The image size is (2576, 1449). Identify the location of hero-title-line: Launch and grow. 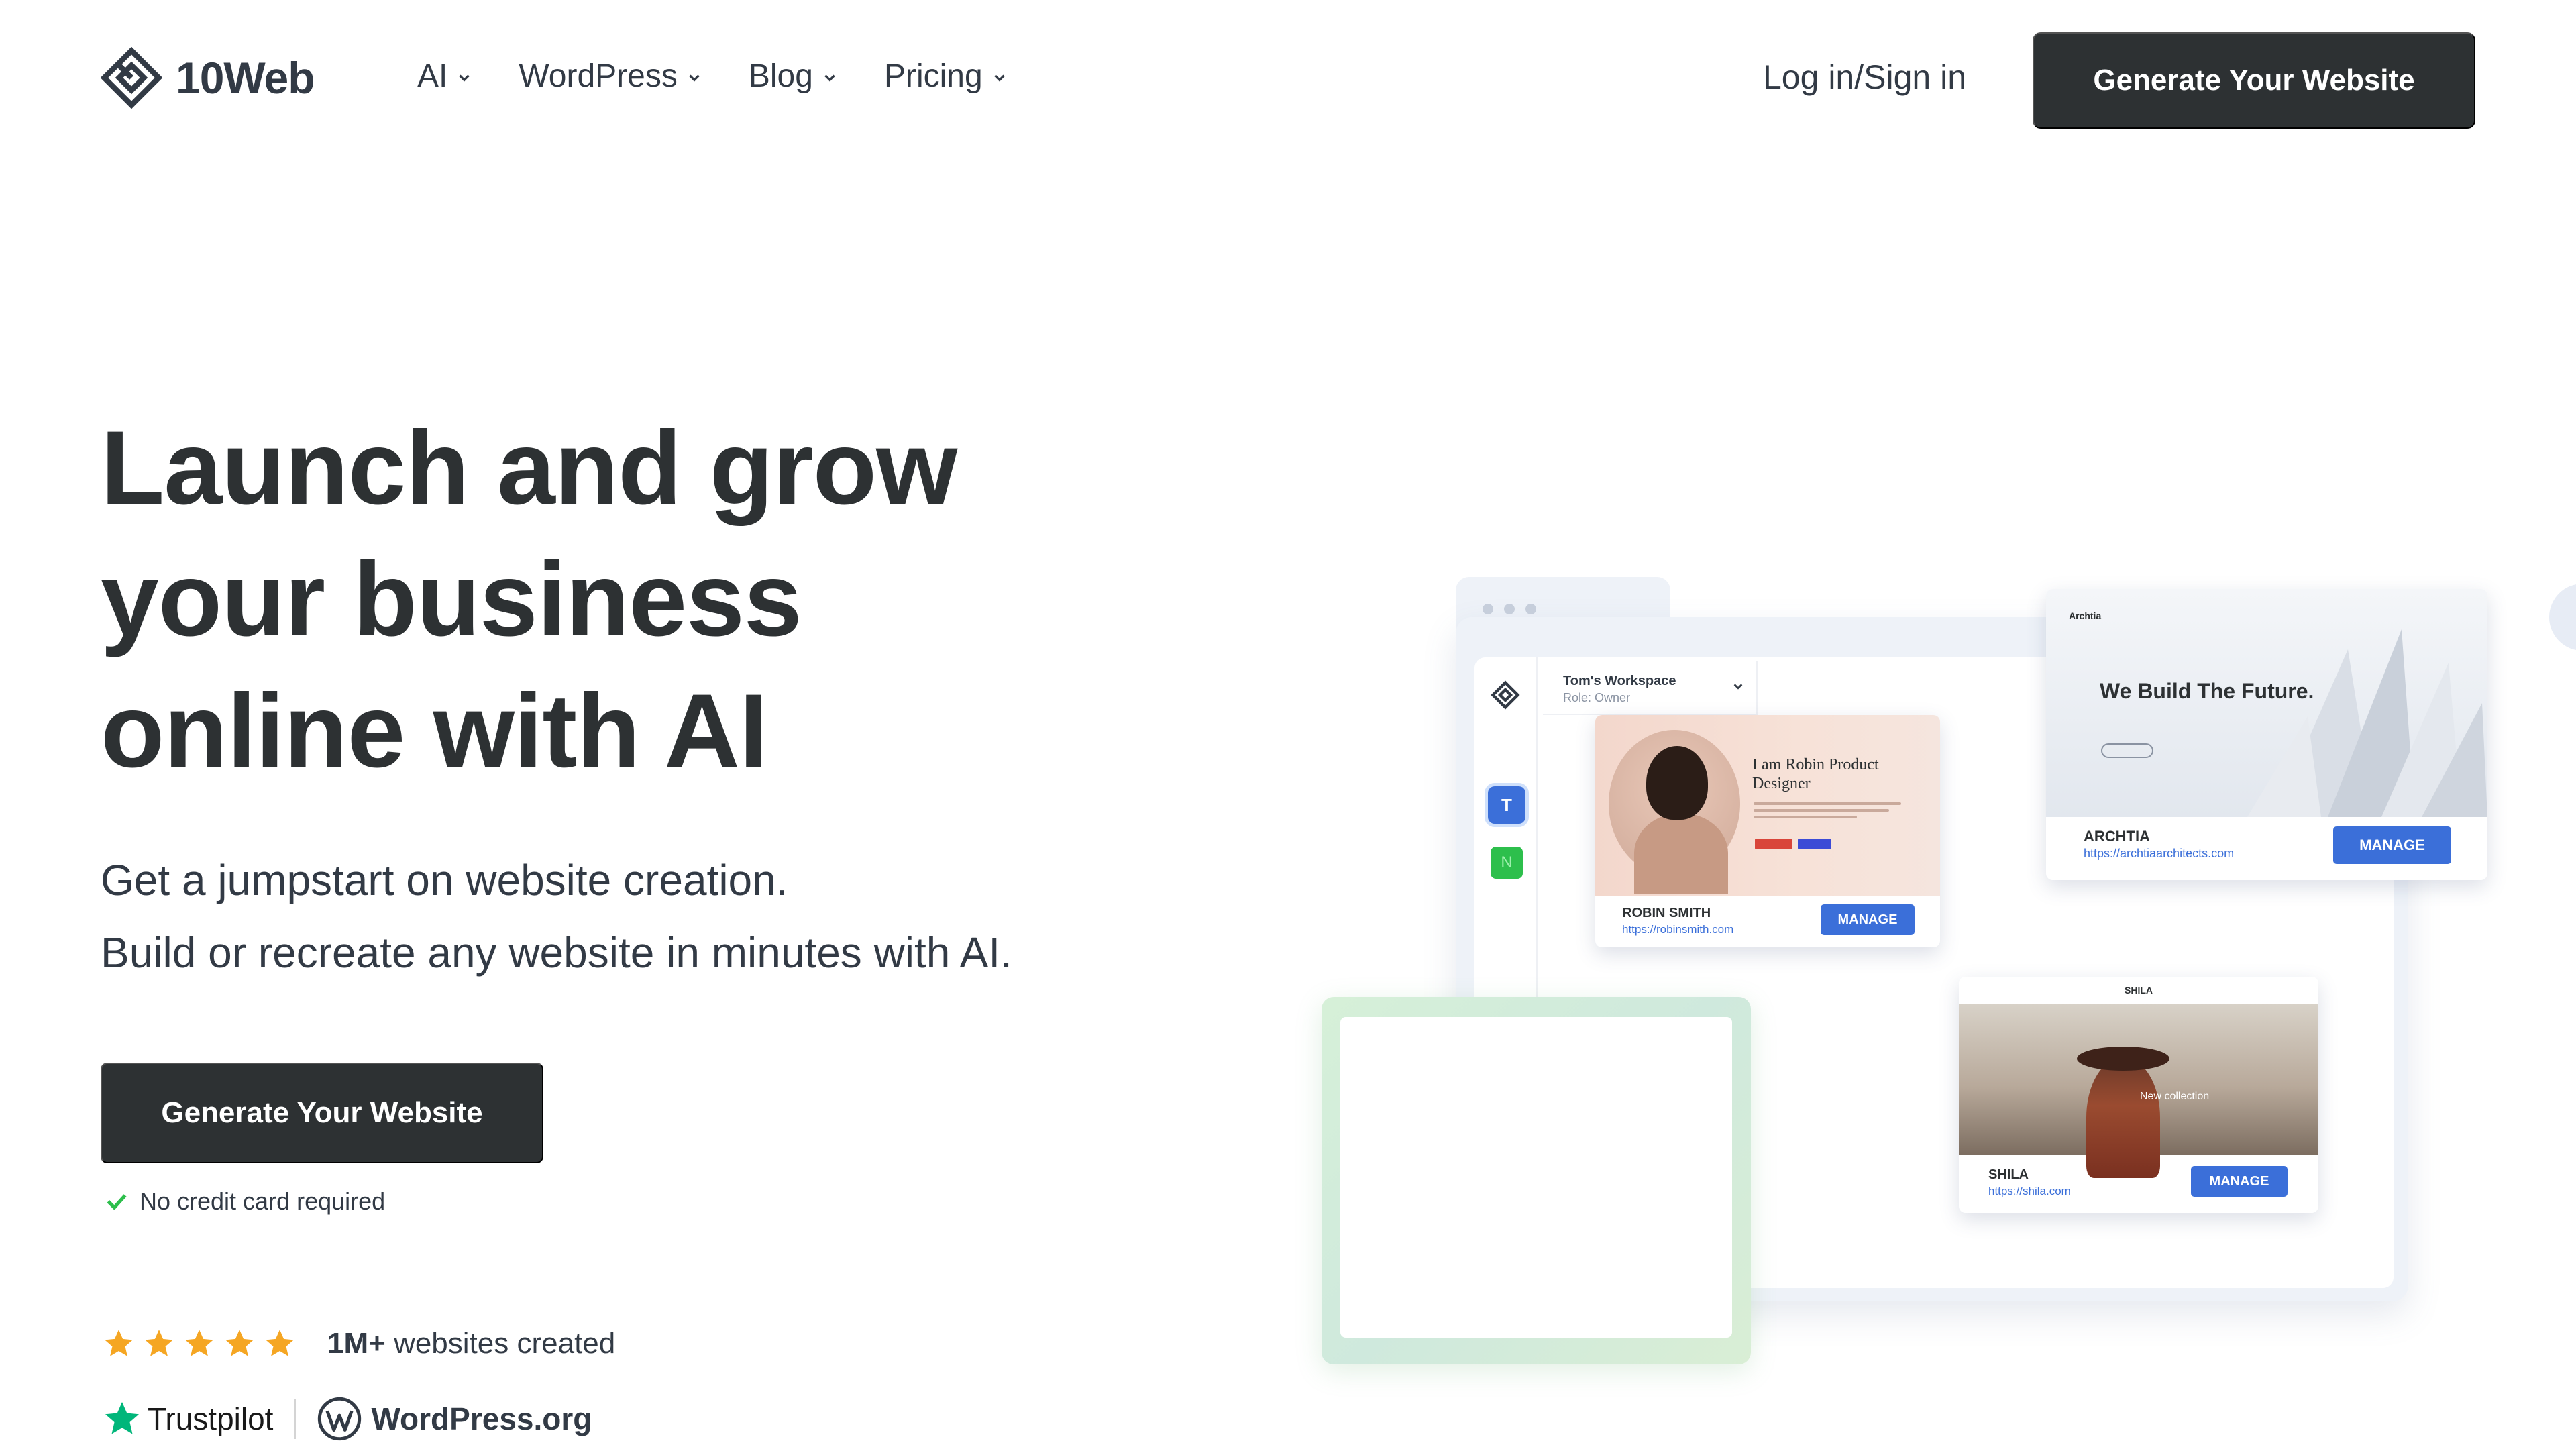
(529, 468).